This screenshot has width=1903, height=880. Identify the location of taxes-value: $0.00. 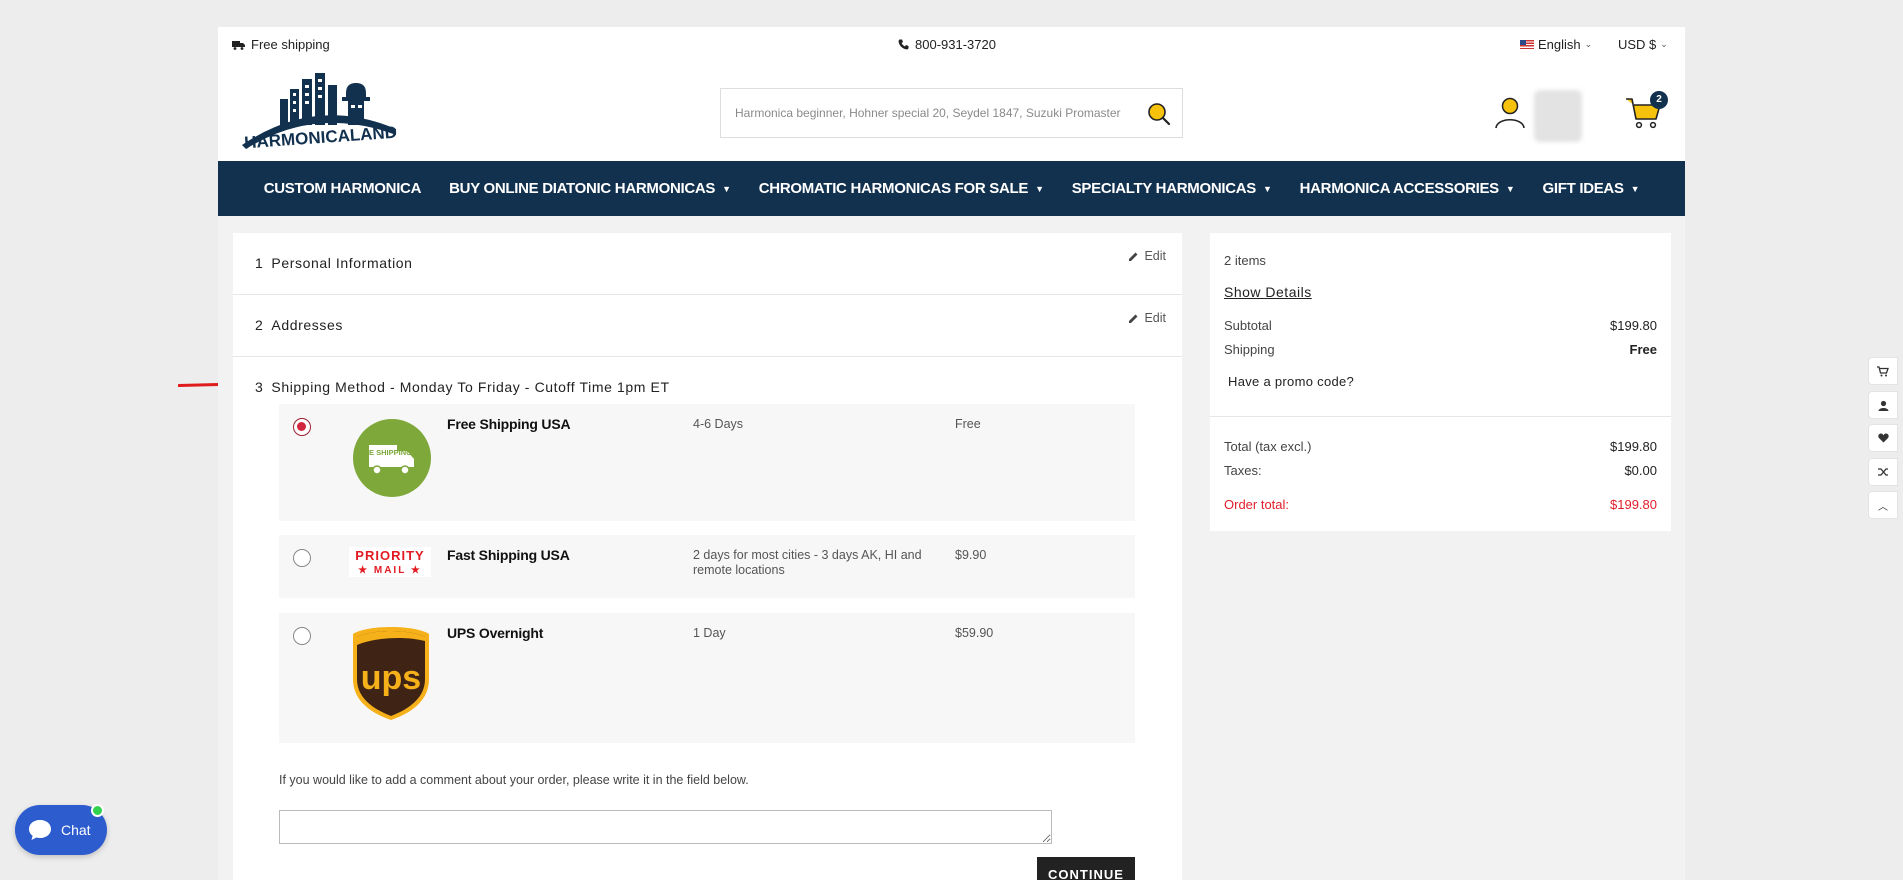
(1640, 470).